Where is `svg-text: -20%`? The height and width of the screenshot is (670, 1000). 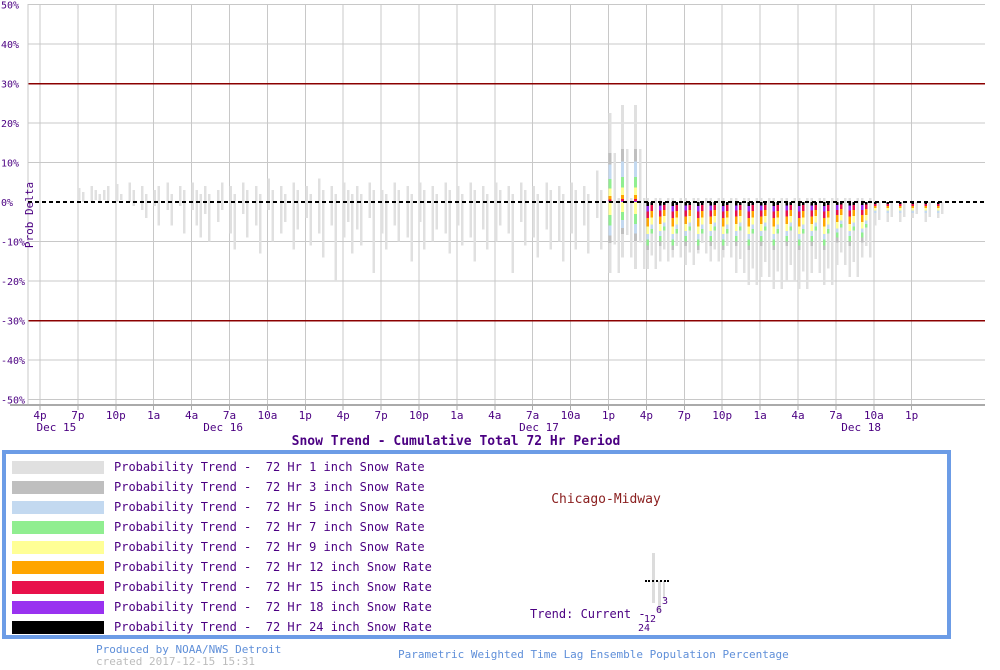 svg-text: -20% is located at coordinates (13, 282).